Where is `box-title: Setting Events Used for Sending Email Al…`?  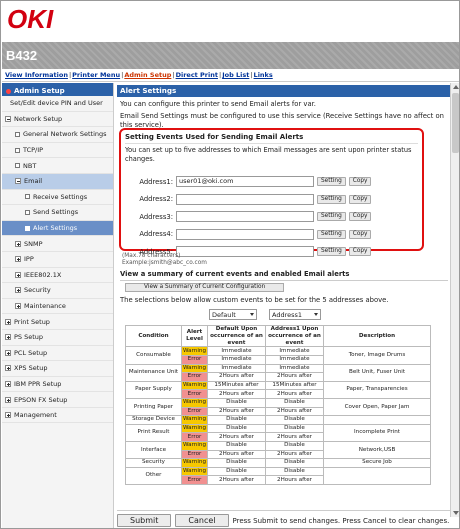
box-title: Setting Events Used for Sending Email Al… is located at coordinates (271, 138).